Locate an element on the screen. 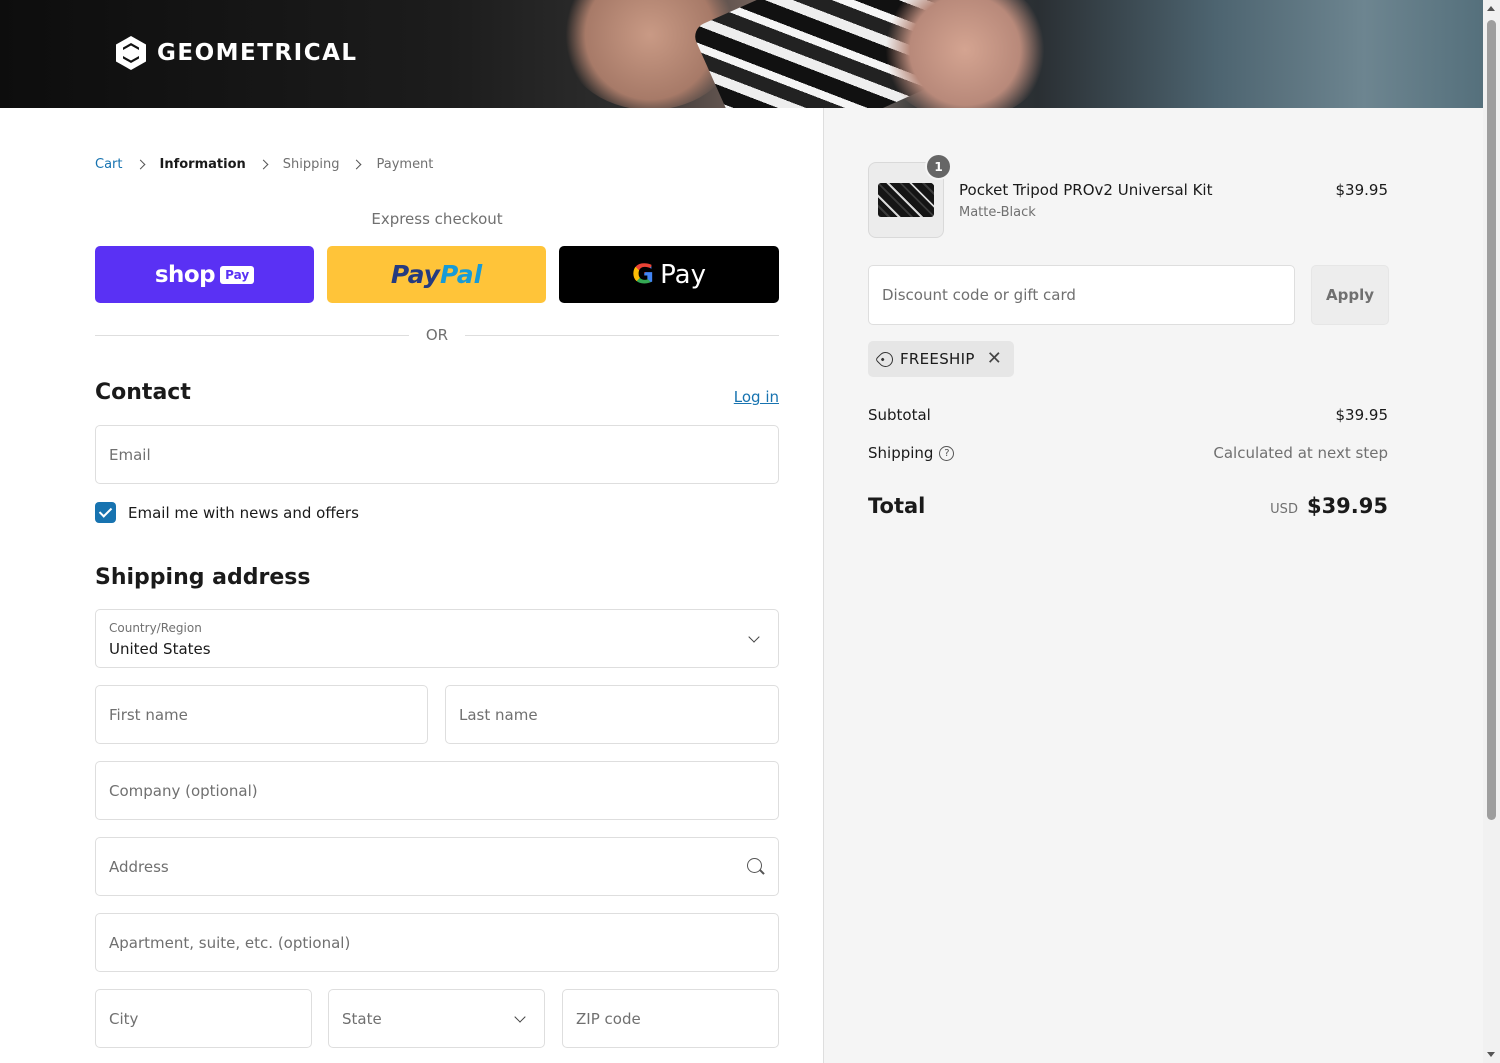 Image resolution: width=1500 pixels, height=1063 pixels. google-pay-button: G Pay is located at coordinates (669, 274).